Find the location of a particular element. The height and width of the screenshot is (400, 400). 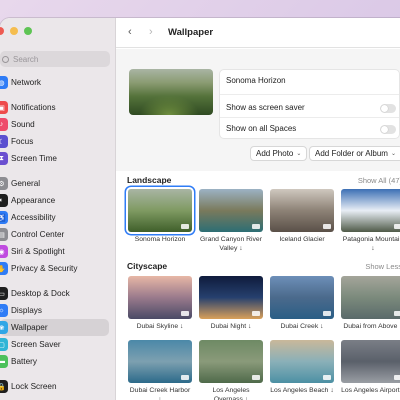

sidebar-item-focus: ☾ Focus is located at coordinates (58, 141).